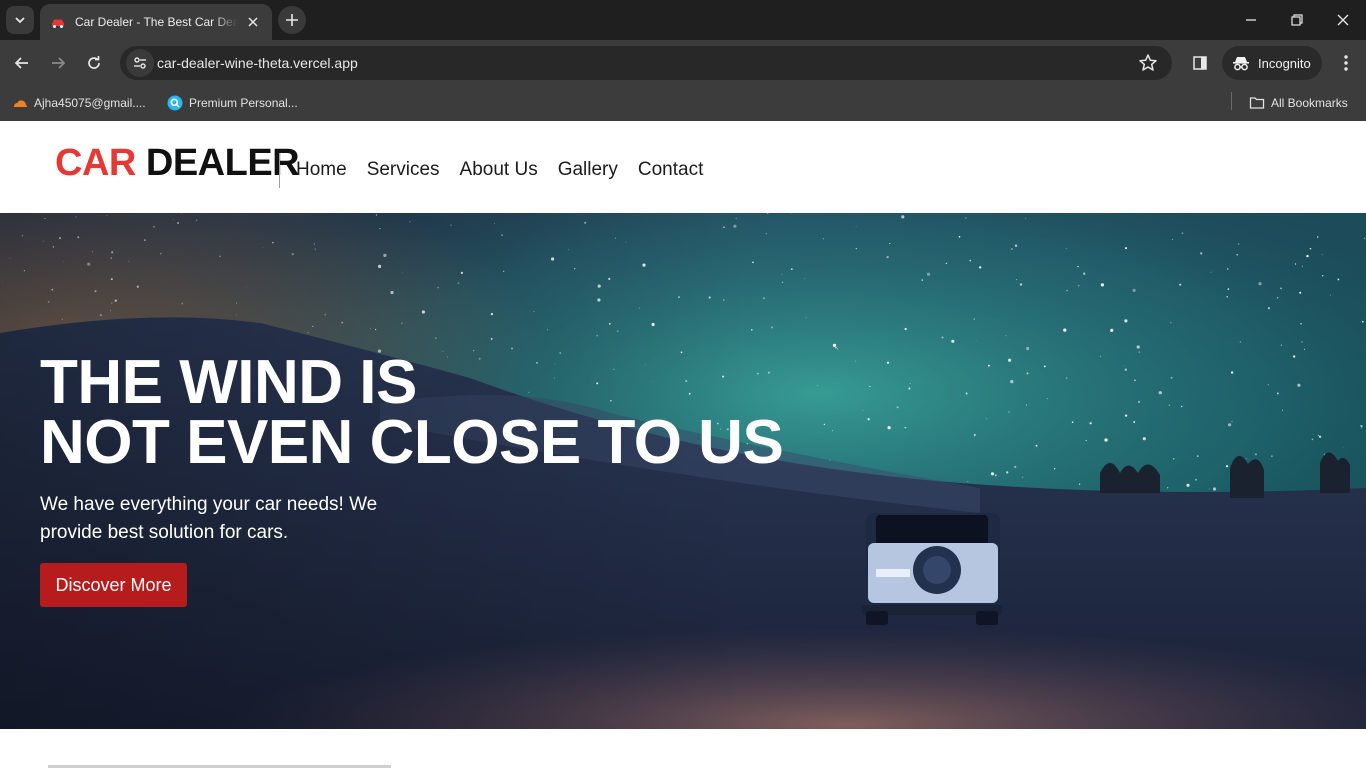  What do you see at coordinates (1148, 63) in the screenshot?
I see `star-icon` at bounding box center [1148, 63].